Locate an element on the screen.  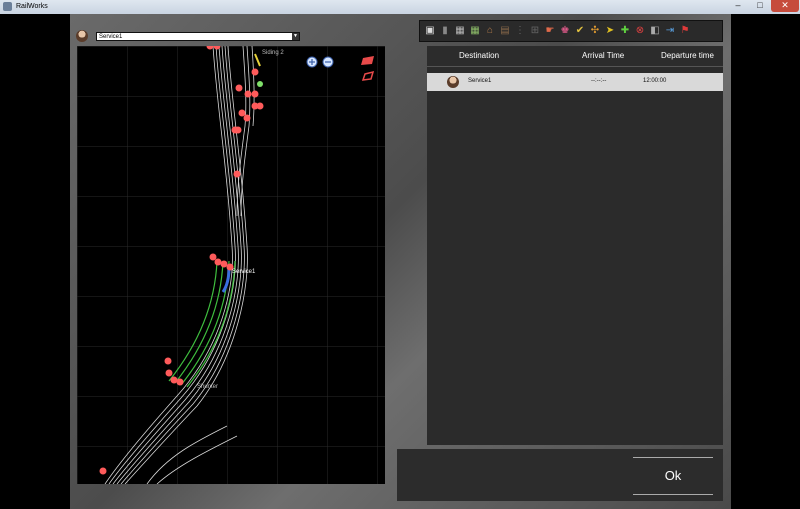
column-departure-time: Departure time is located at coordinates (687, 55).